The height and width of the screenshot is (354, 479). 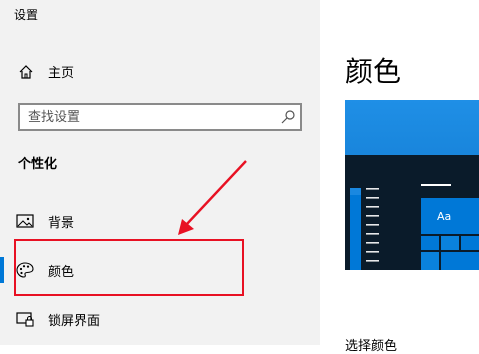 I want to click on app-title: 设置, so click(x=26, y=15).